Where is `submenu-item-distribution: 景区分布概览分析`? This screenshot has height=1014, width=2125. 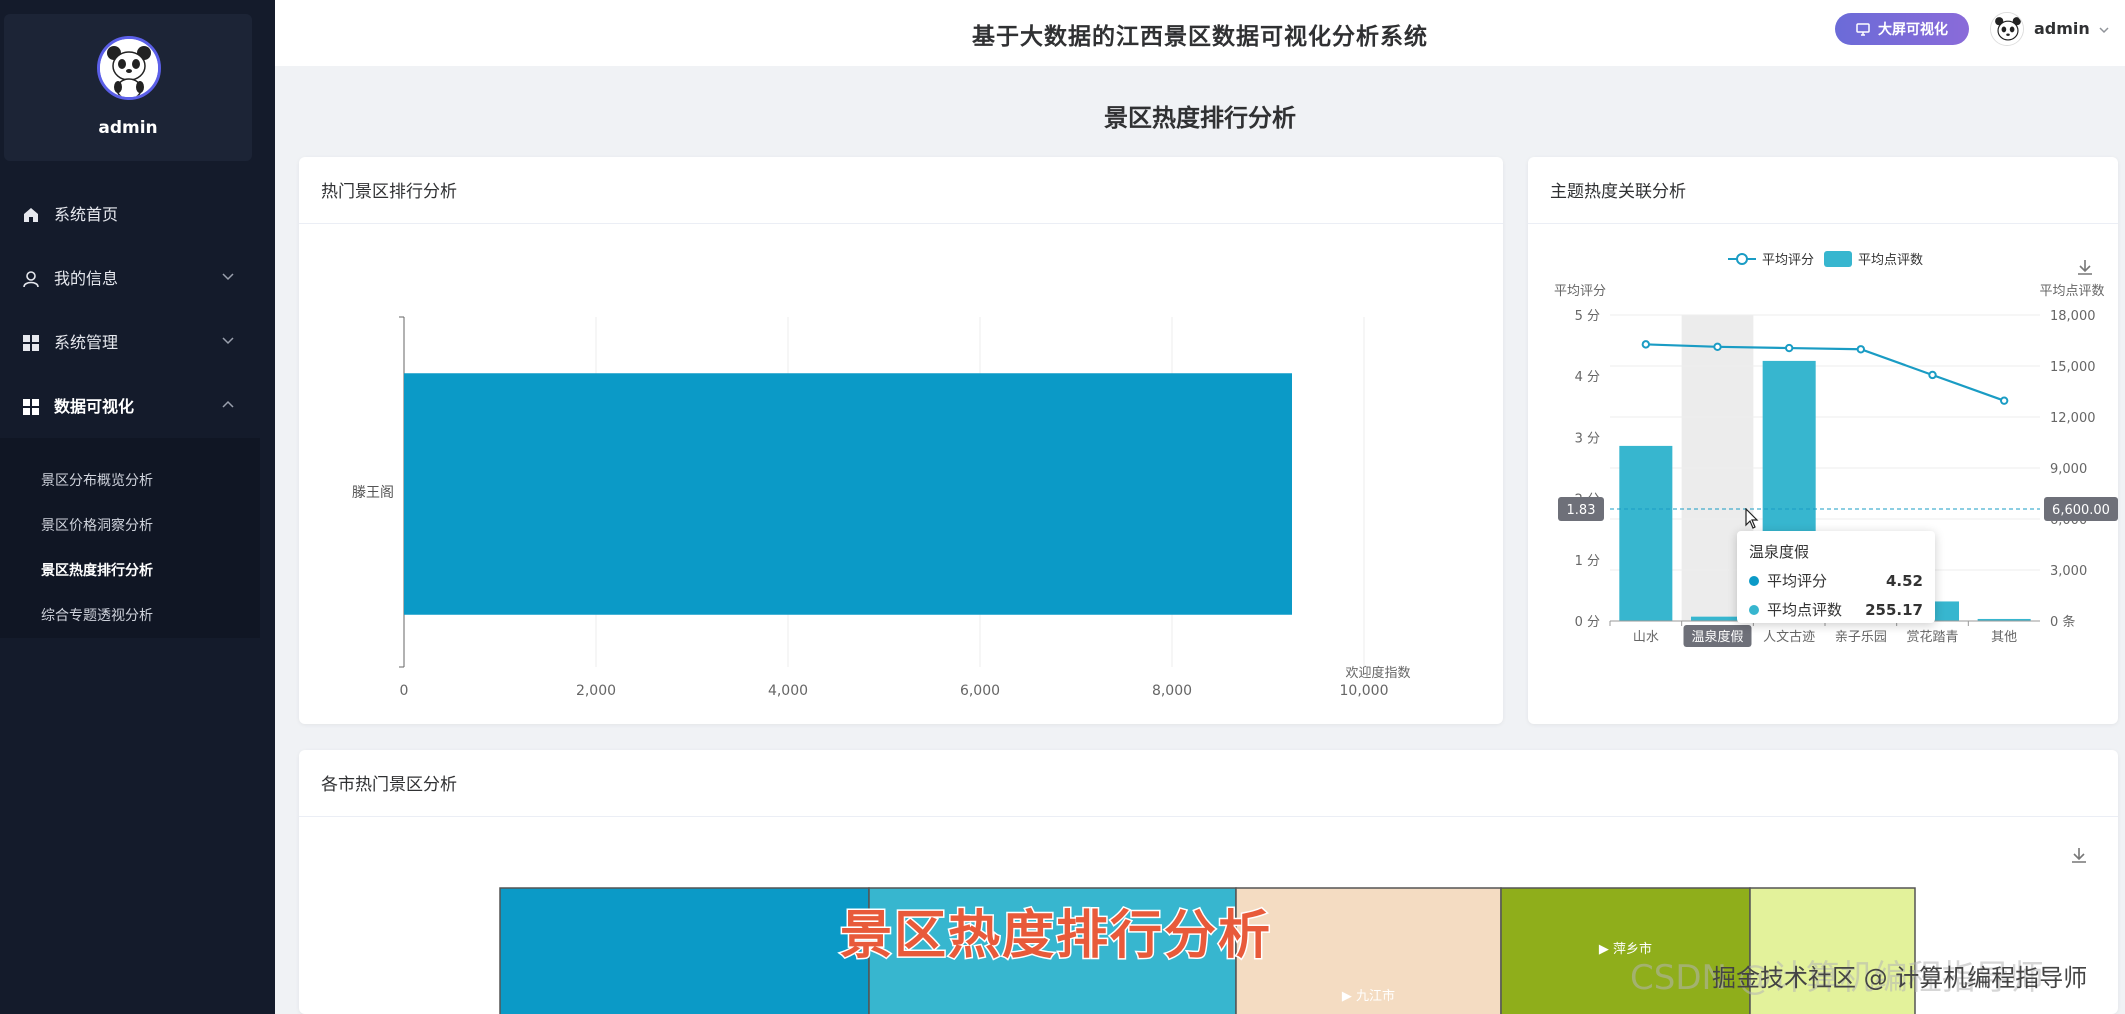 submenu-item-distribution: 景区分布概览分析 is located at coordinates (97, 481).